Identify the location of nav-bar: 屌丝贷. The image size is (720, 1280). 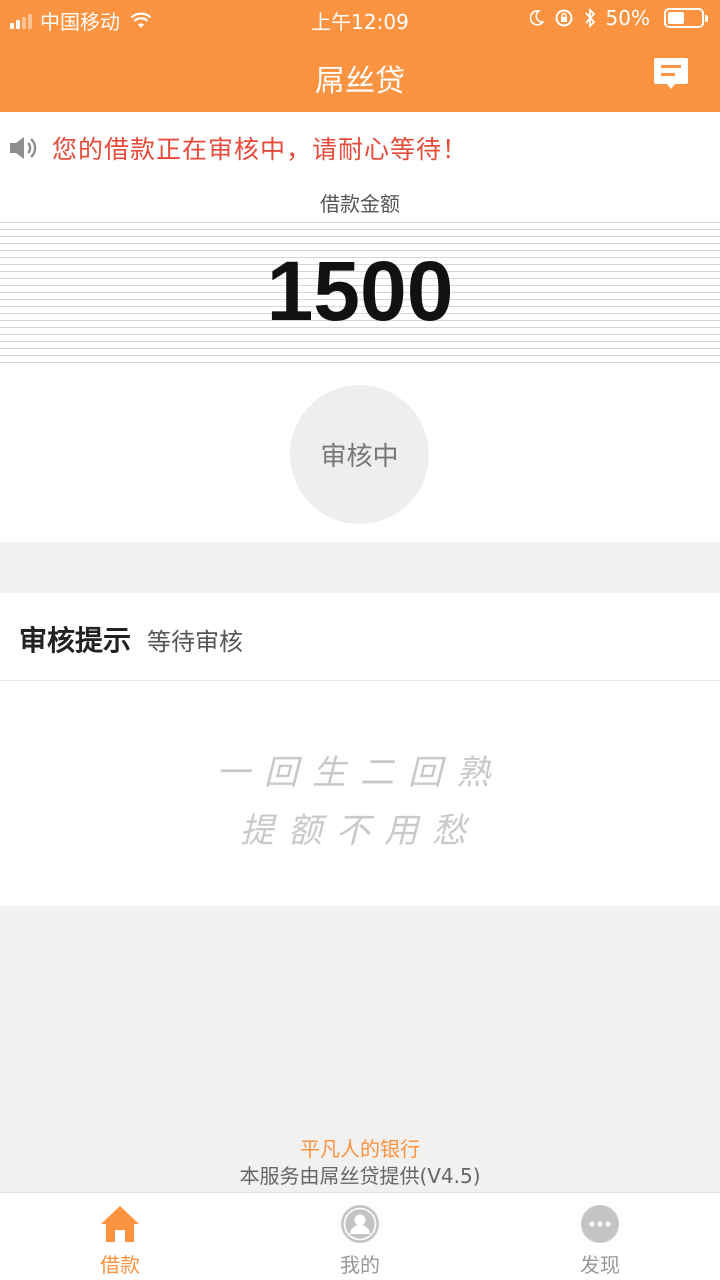
(360, 75).